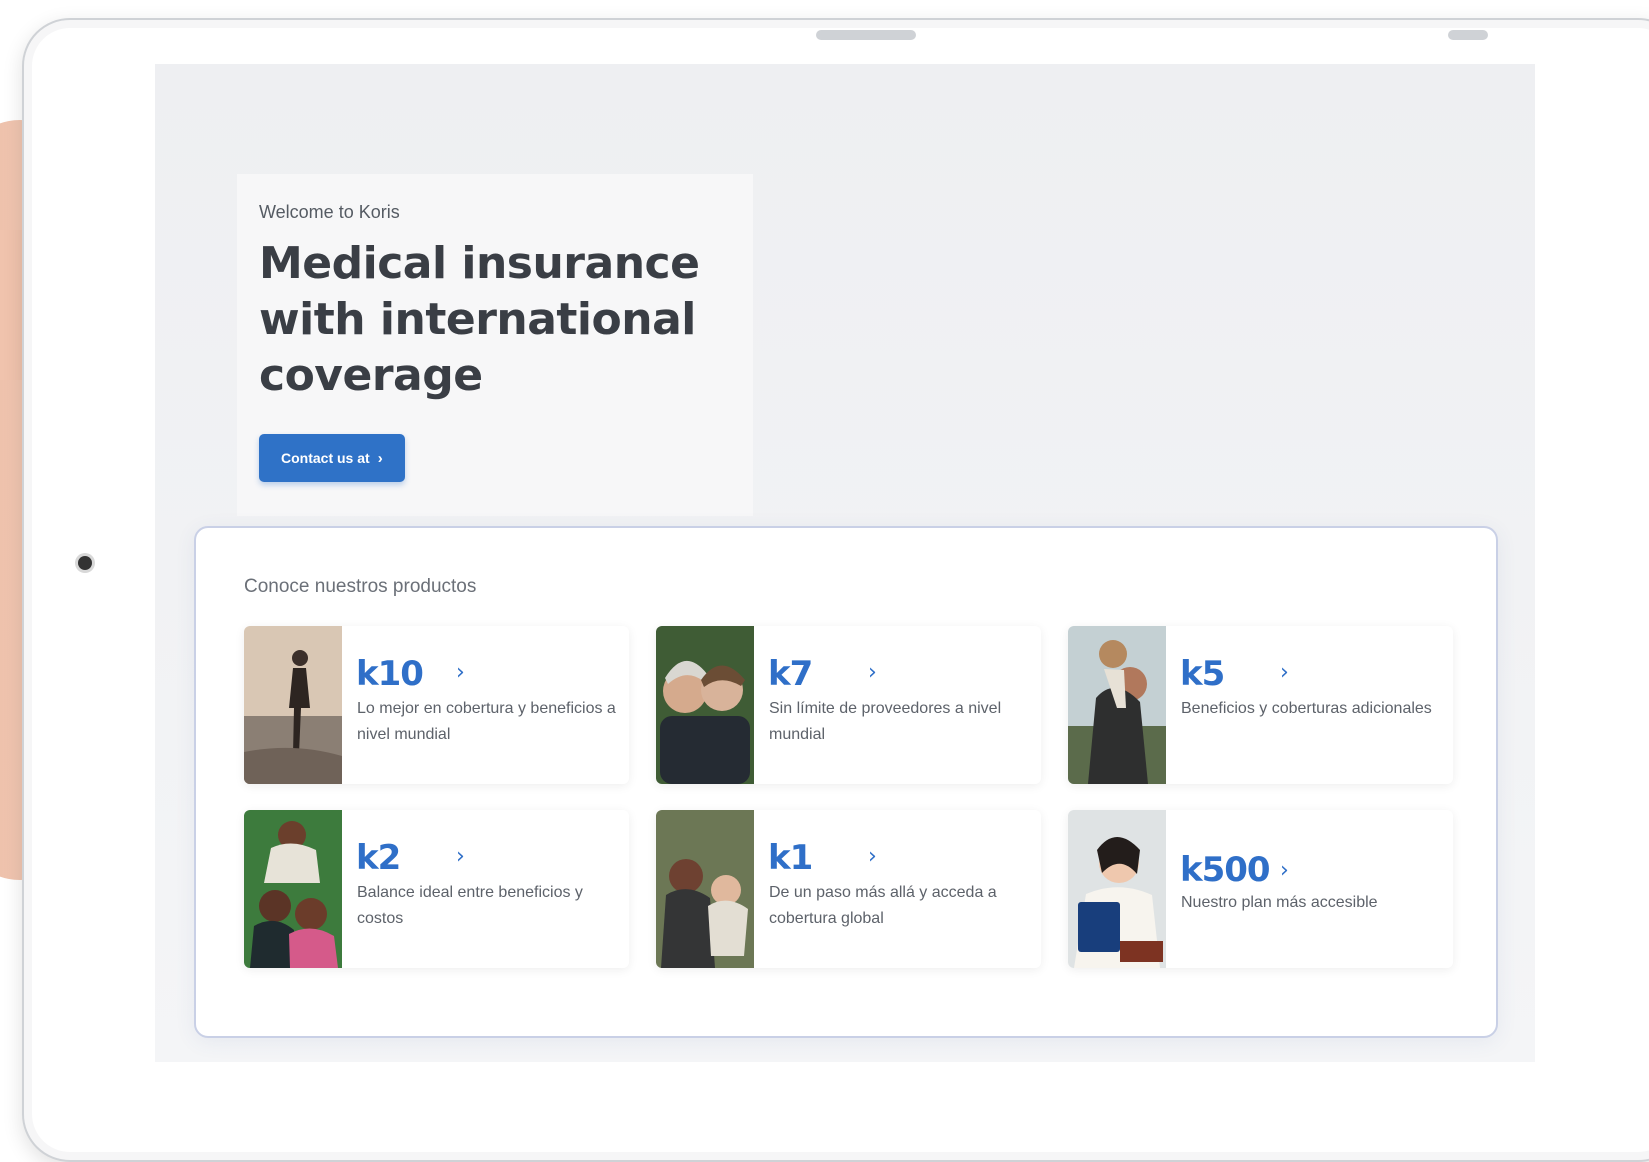 The height and width of the screenshot is (1162, 1649). I want to click on tablet-camera, so click(85, 563).